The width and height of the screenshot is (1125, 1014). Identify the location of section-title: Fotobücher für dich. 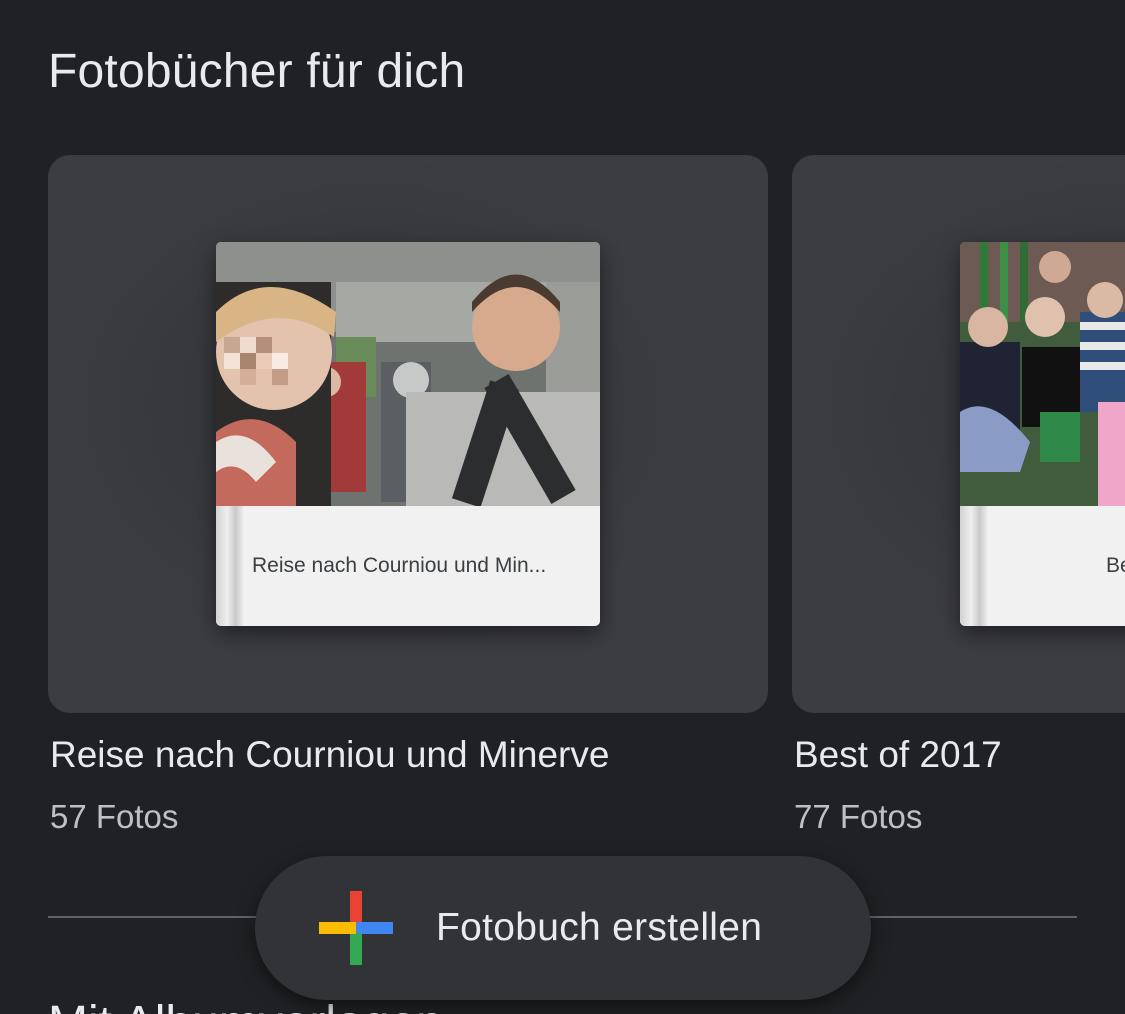
(257, 71).